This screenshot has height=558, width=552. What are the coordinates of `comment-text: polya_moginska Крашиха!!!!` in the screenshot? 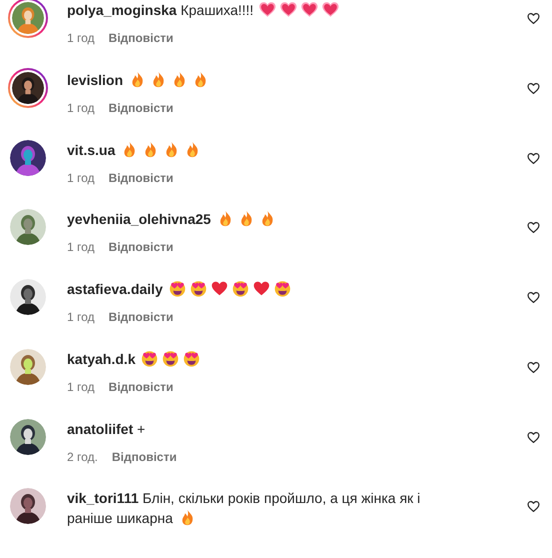 It's located at (267, 10).